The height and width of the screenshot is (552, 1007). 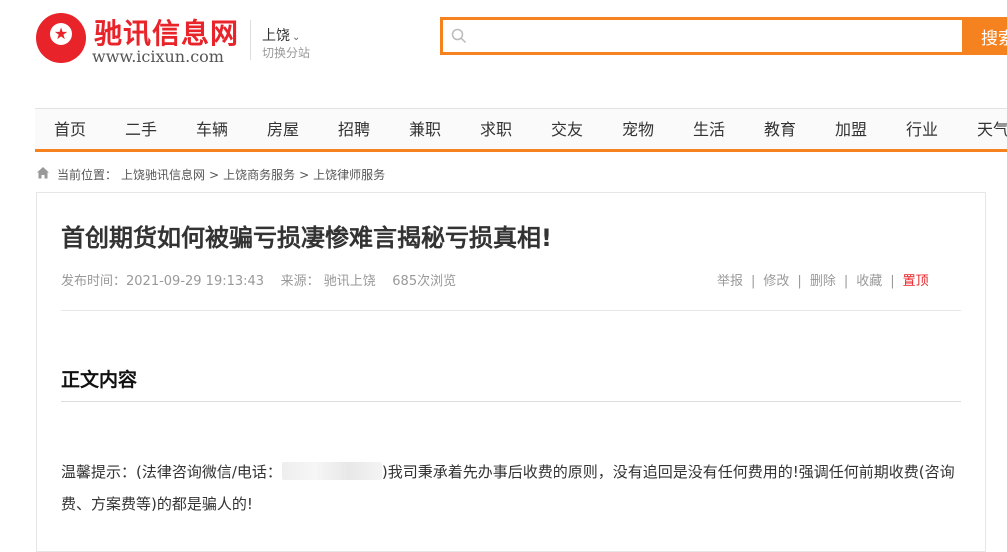 I want to click on city-name: 上饶, so click(x=276, y=36).